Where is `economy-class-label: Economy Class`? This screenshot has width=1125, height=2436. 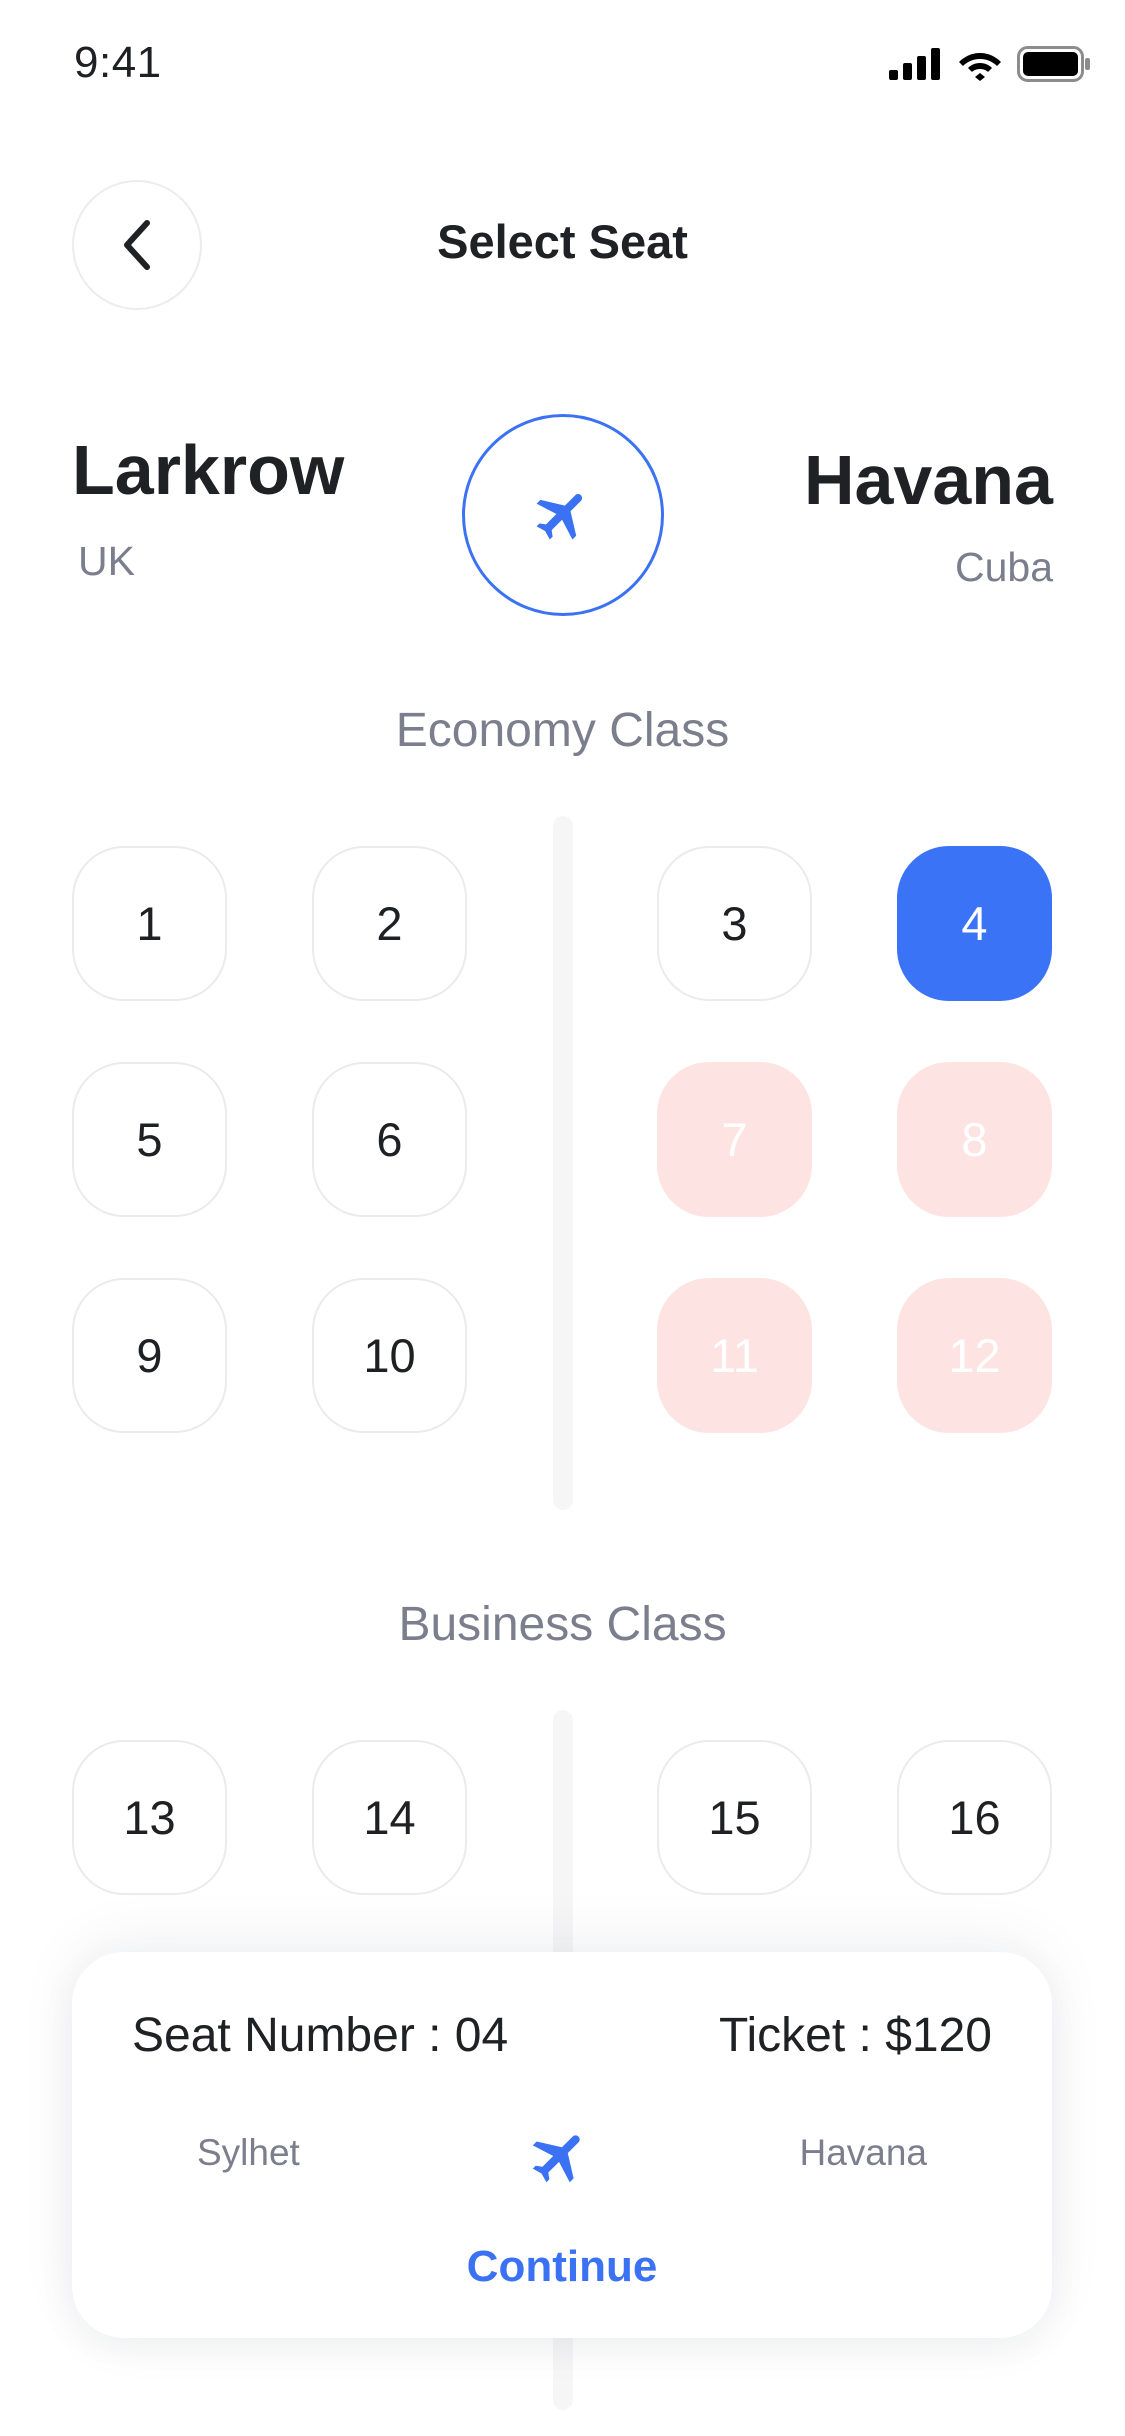
economy-class-label: Economy Class is located at coordinates (562, 730).